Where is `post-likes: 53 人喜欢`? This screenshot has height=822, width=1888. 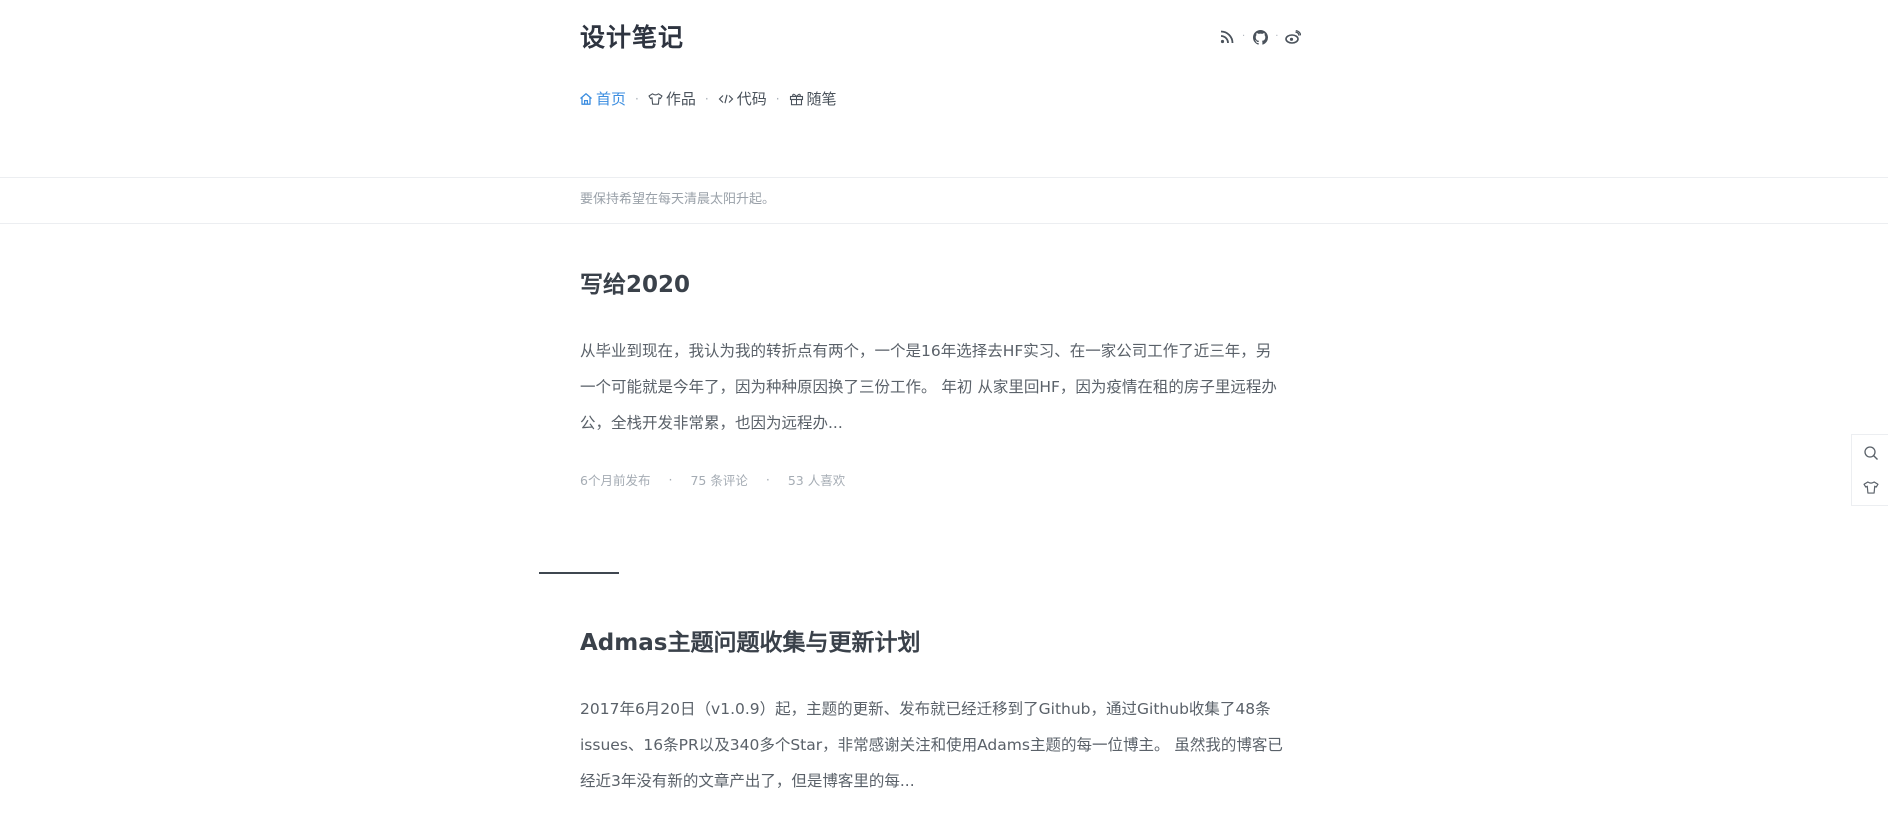
post-likes: 53 人喜欢 is located at coordinates (816, 479).